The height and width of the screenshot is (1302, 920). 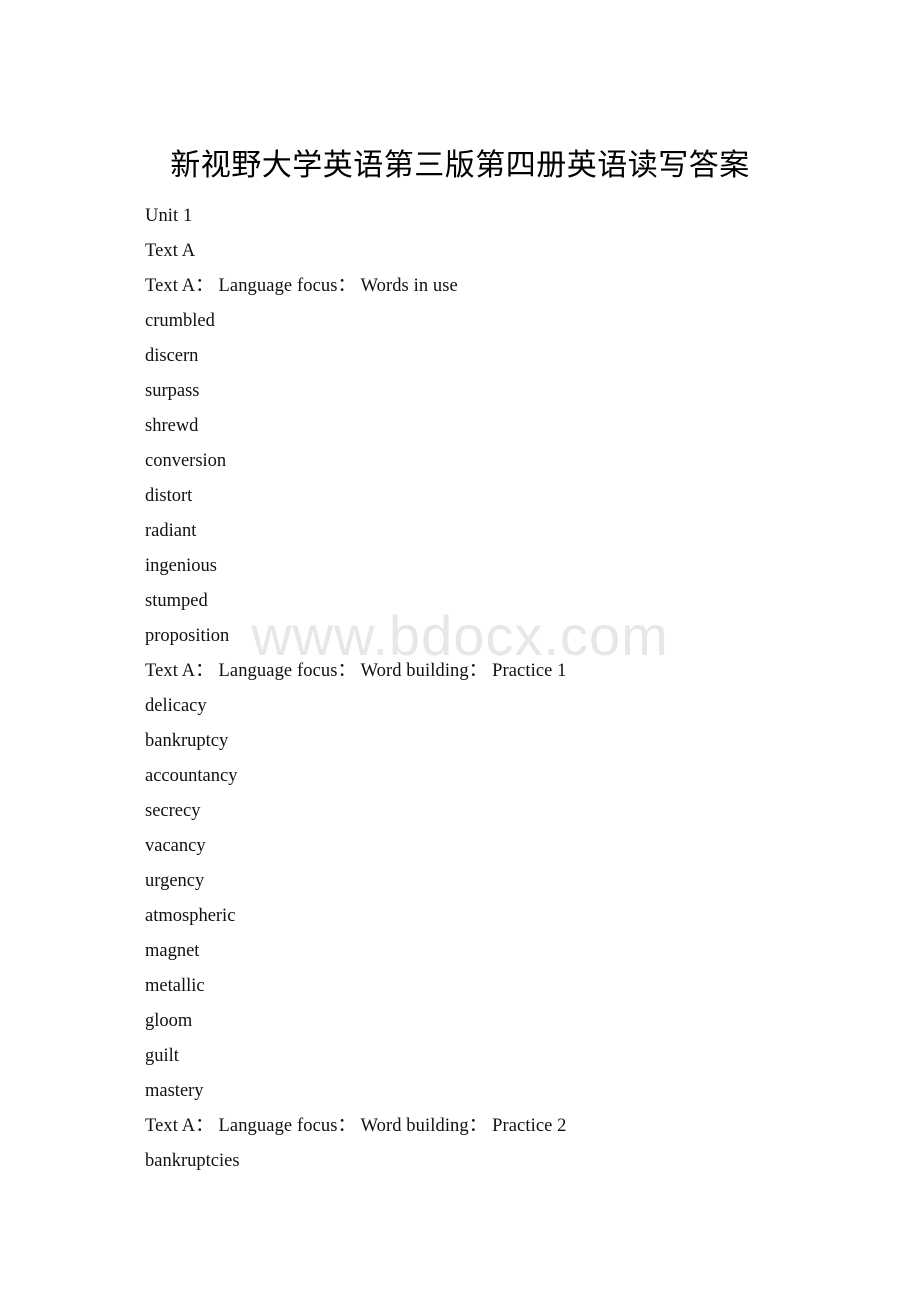 What do you see at coordinates (186, 461) in the screenshot?
I see `answer-item: conversion` at bounding box center [186, 461].